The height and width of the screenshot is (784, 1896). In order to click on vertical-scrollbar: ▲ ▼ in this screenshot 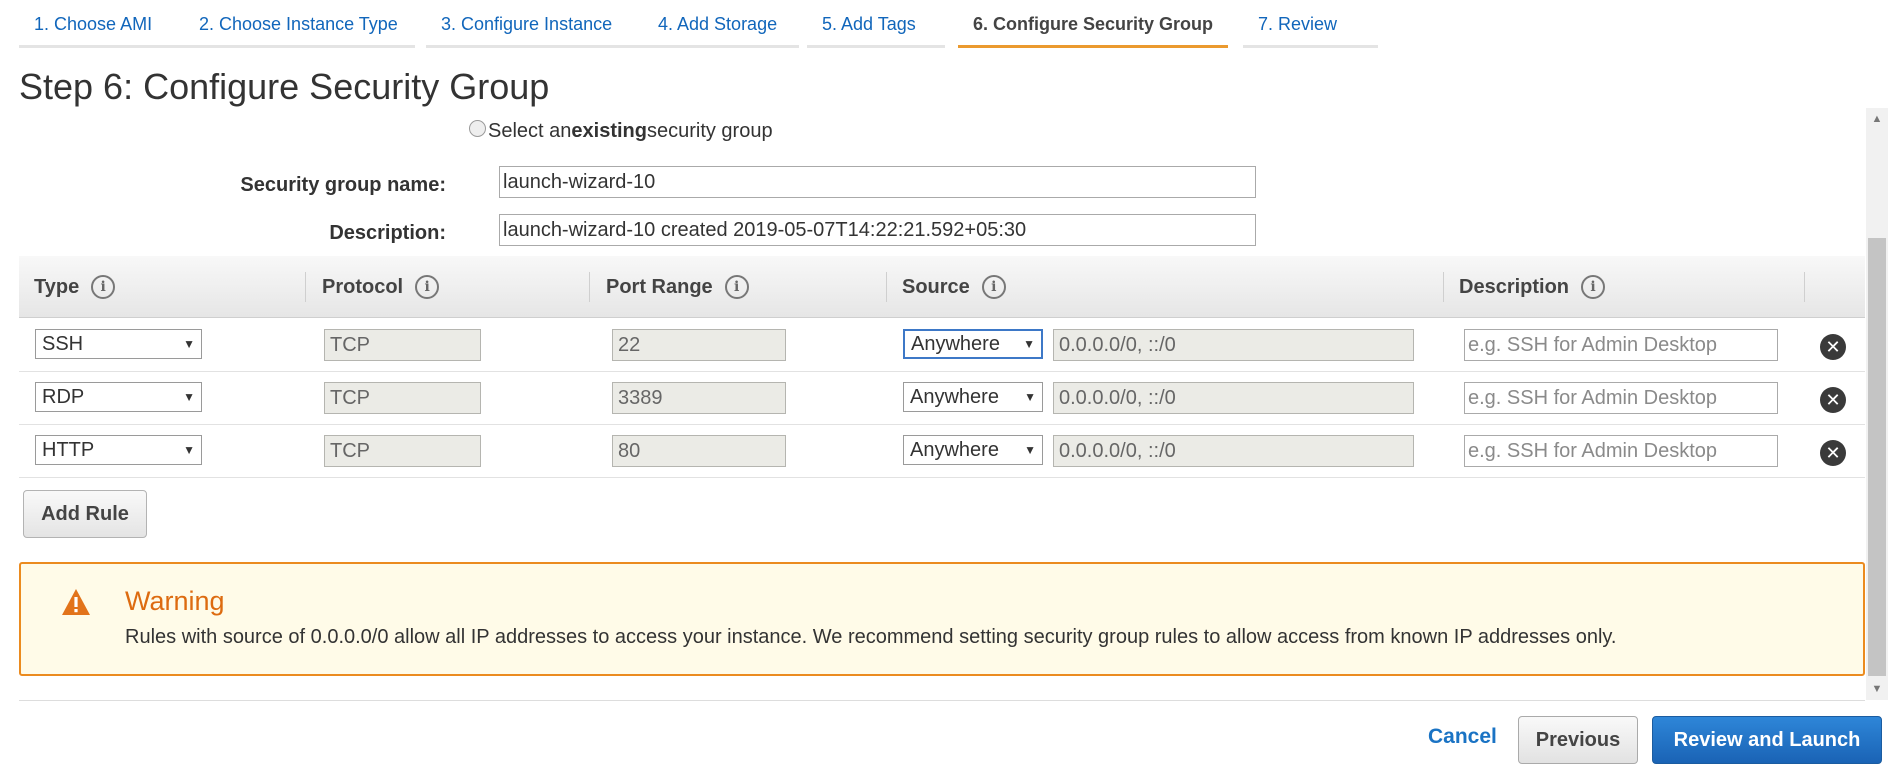, I will do `click(1877, 404)`.